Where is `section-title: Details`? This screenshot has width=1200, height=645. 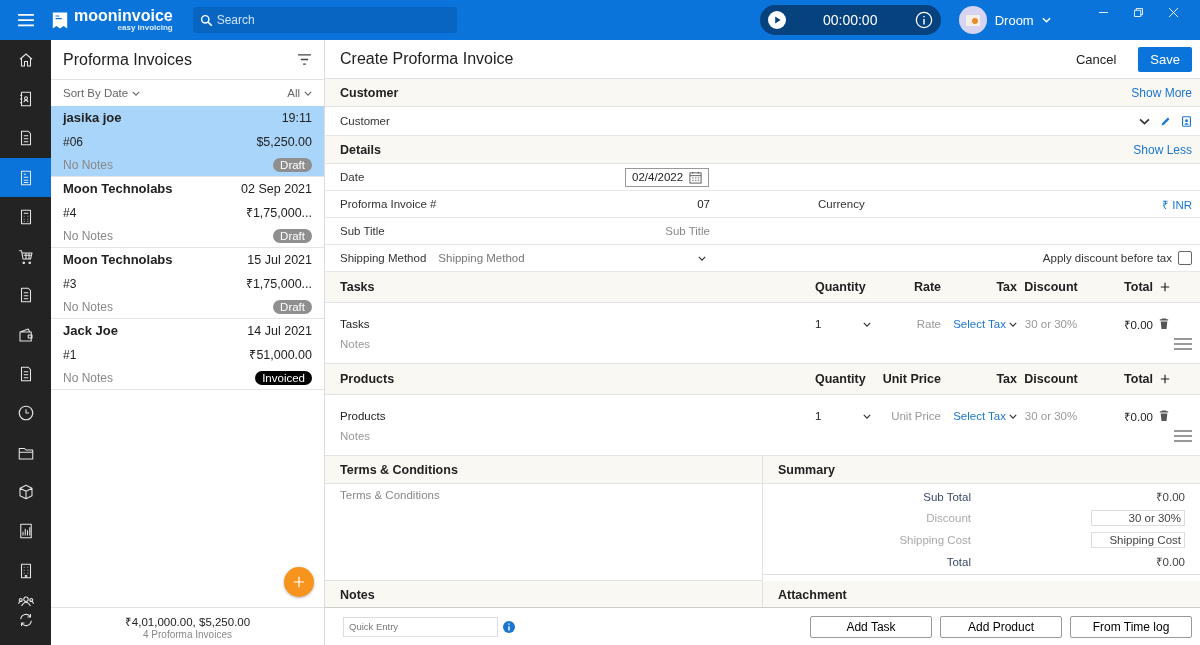
section-title: Details is located at coordinates (360, 149).